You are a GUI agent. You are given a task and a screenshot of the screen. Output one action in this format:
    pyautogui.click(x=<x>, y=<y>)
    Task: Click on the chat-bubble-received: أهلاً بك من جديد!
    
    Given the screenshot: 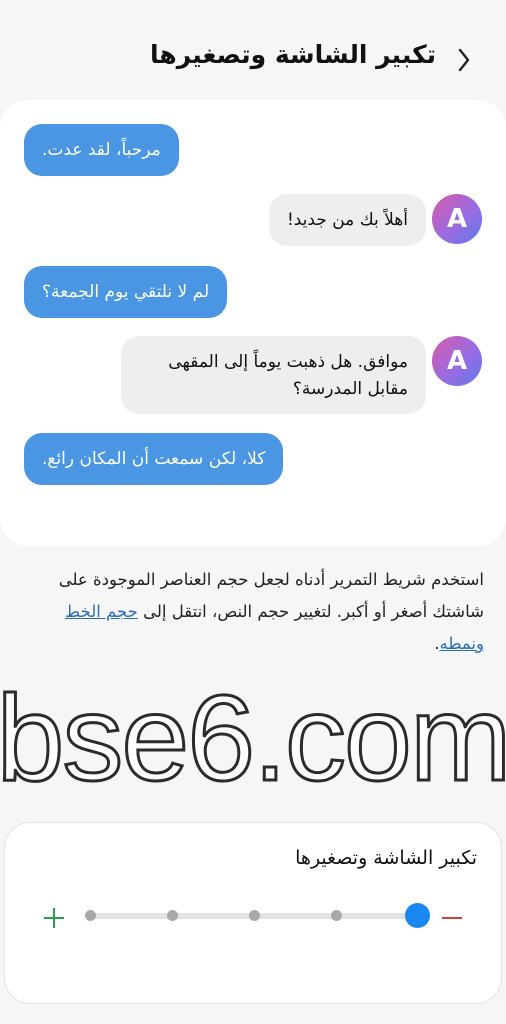 What is the action you would take?
    pyautogui.click(x=347, y=220)
    